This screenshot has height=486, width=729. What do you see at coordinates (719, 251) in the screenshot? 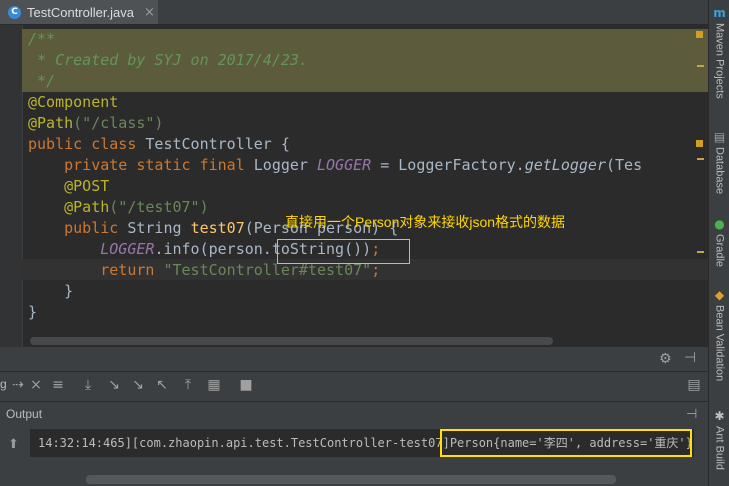
I see `gradle-label: Gradle` at bounding box center [719, 251].